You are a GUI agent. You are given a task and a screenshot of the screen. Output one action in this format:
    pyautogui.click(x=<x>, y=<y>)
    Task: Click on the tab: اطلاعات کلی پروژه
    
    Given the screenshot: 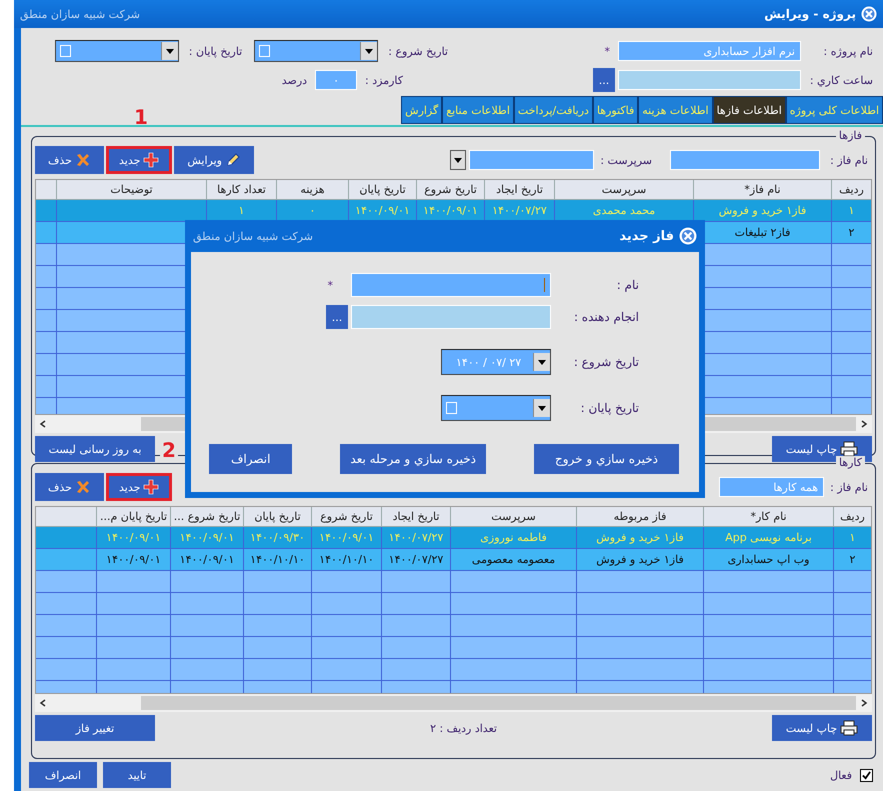 What is the action you would take?
    pyautogui.click(x=834, y=110)
    